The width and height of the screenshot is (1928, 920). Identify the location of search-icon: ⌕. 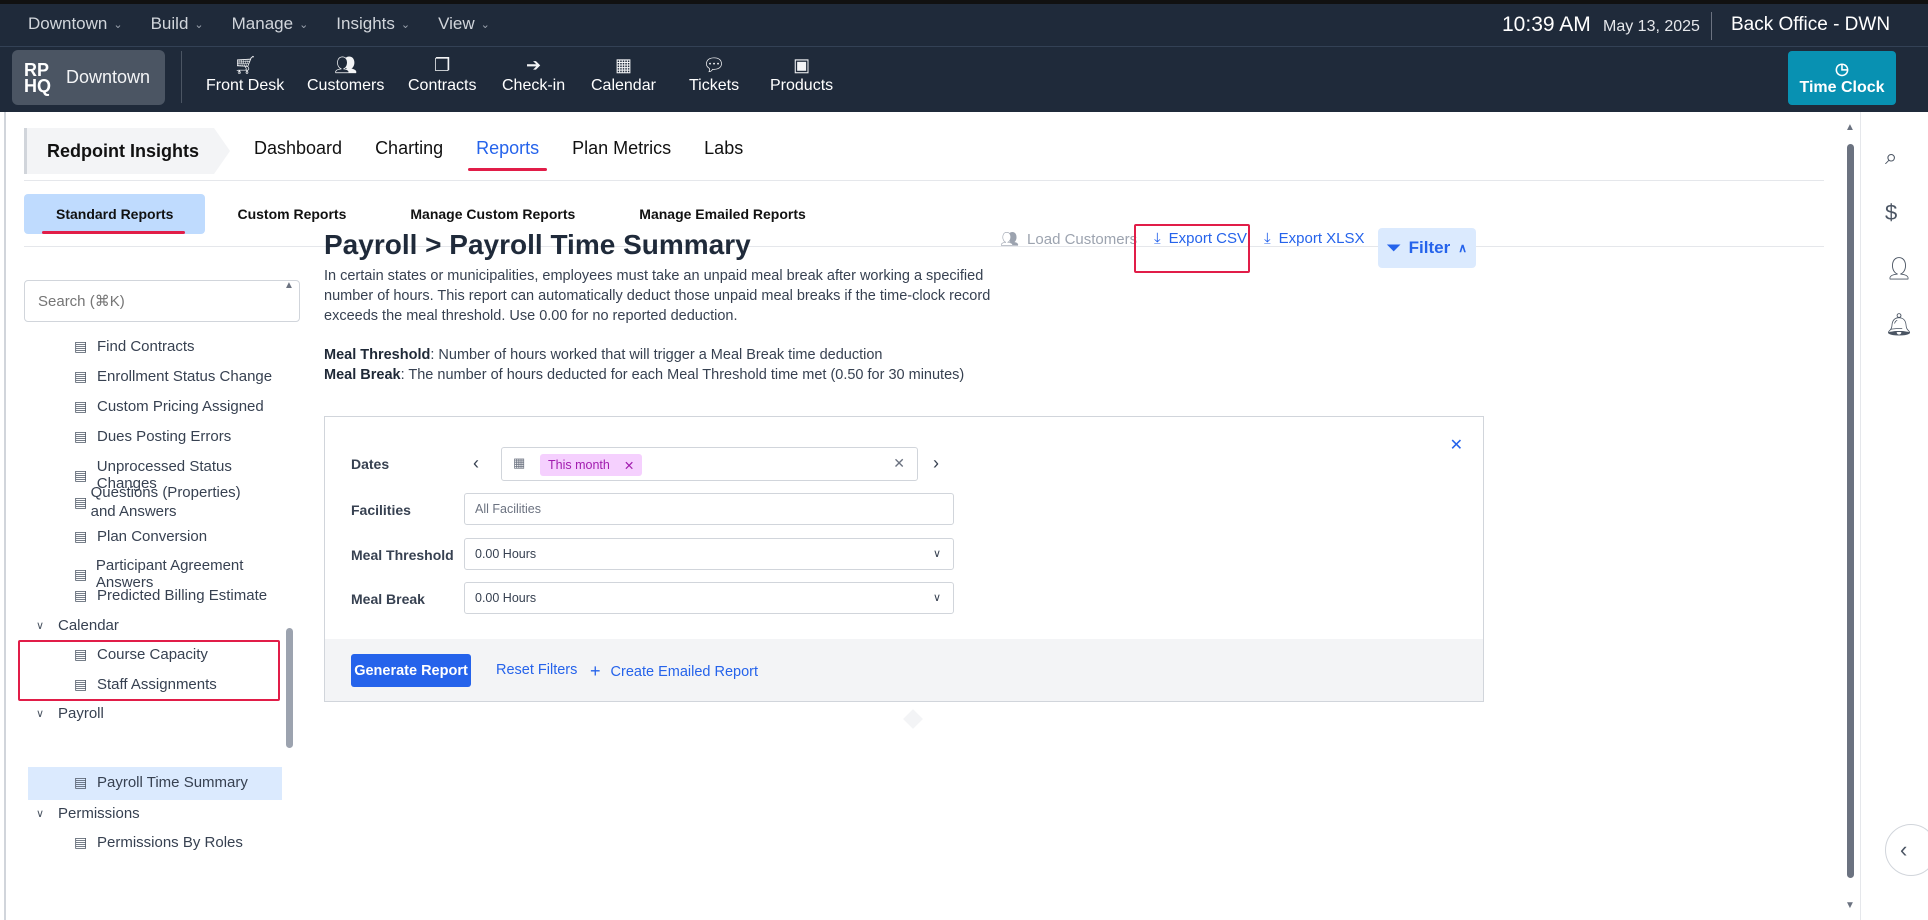
(1891, 157).